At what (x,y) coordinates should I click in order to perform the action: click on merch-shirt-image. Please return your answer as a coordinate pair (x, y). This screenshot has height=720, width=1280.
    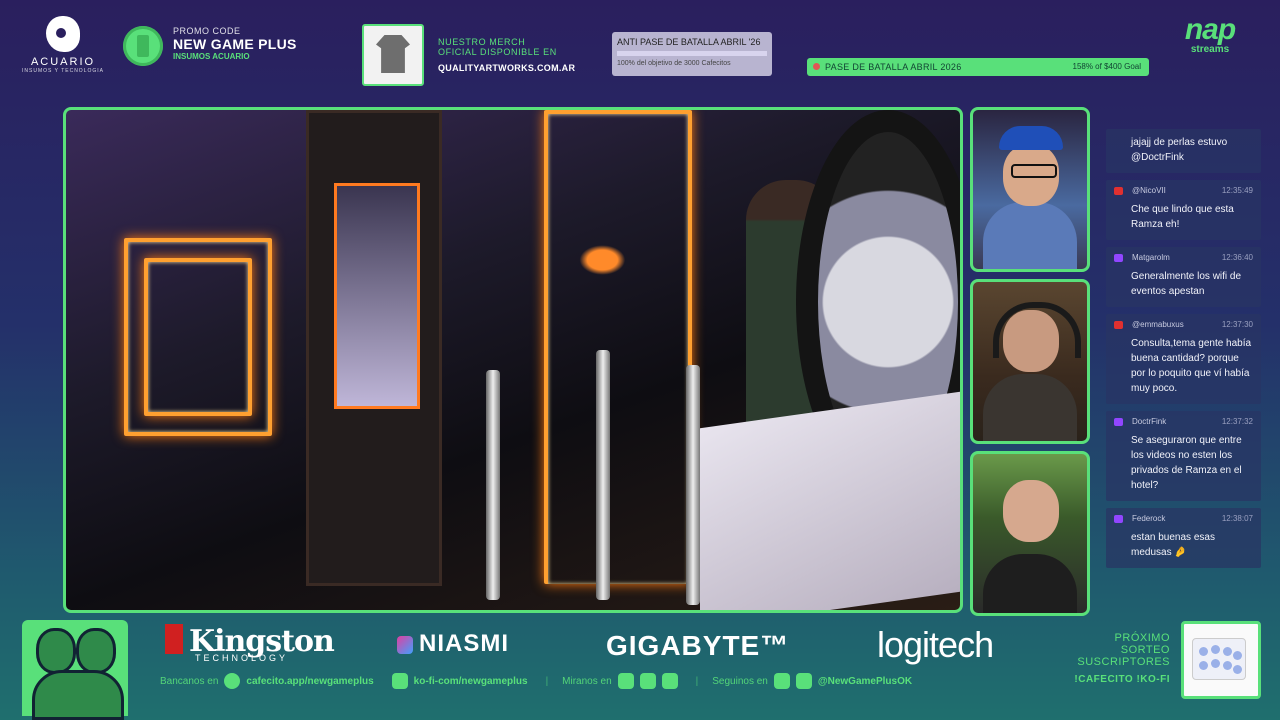
    Looking at the image, I should click on (393, 55).